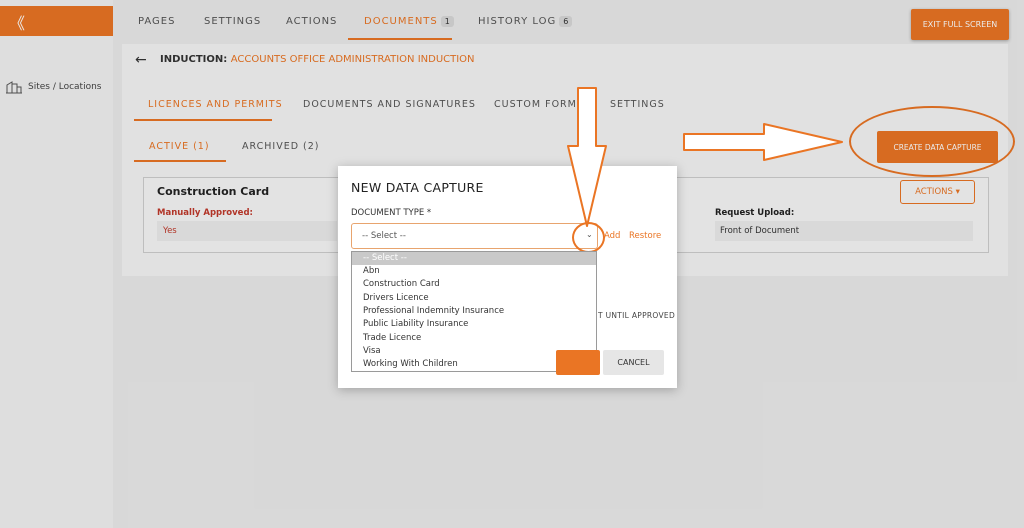 The image size is (1024, 528). What do you see at coordinates (474, 258) in the screenshot?
I see `dropdown-option: -- Select --` at bounding box center [474, 258].